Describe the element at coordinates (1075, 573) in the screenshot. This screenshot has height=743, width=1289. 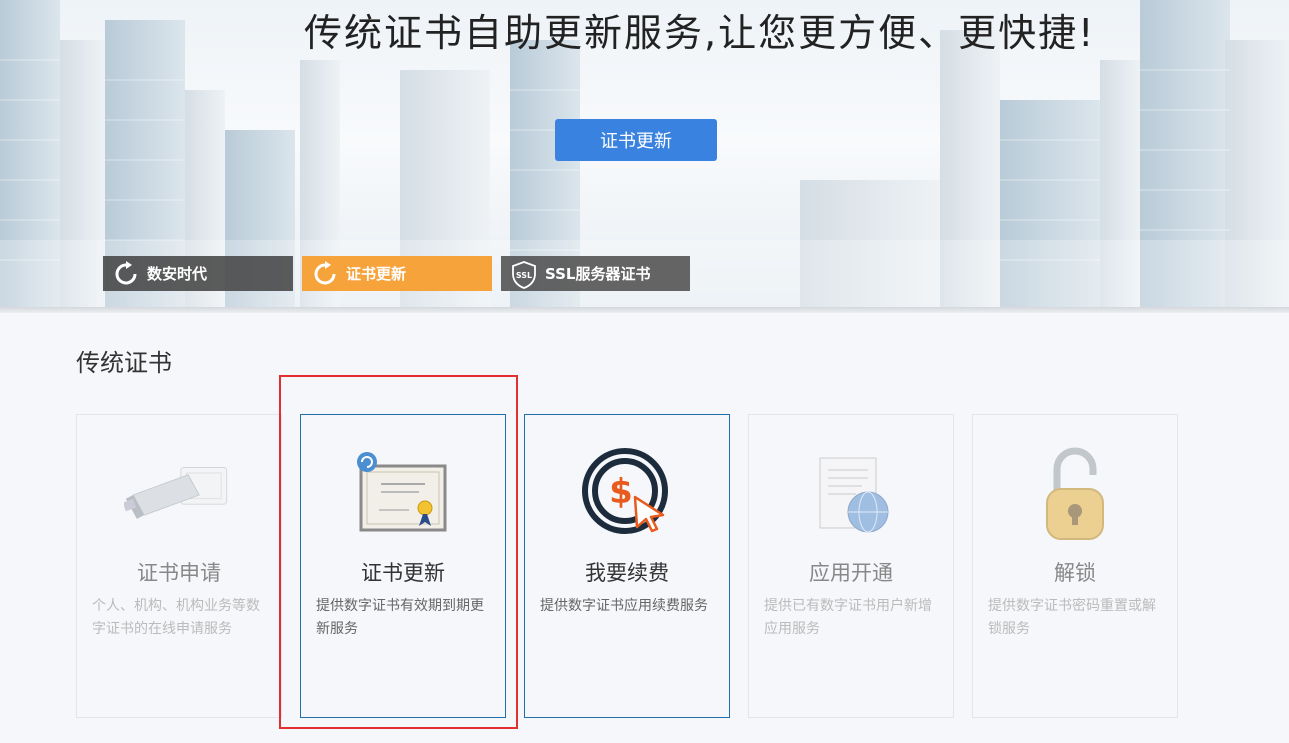
I see `card-title: 解锁` at that location.